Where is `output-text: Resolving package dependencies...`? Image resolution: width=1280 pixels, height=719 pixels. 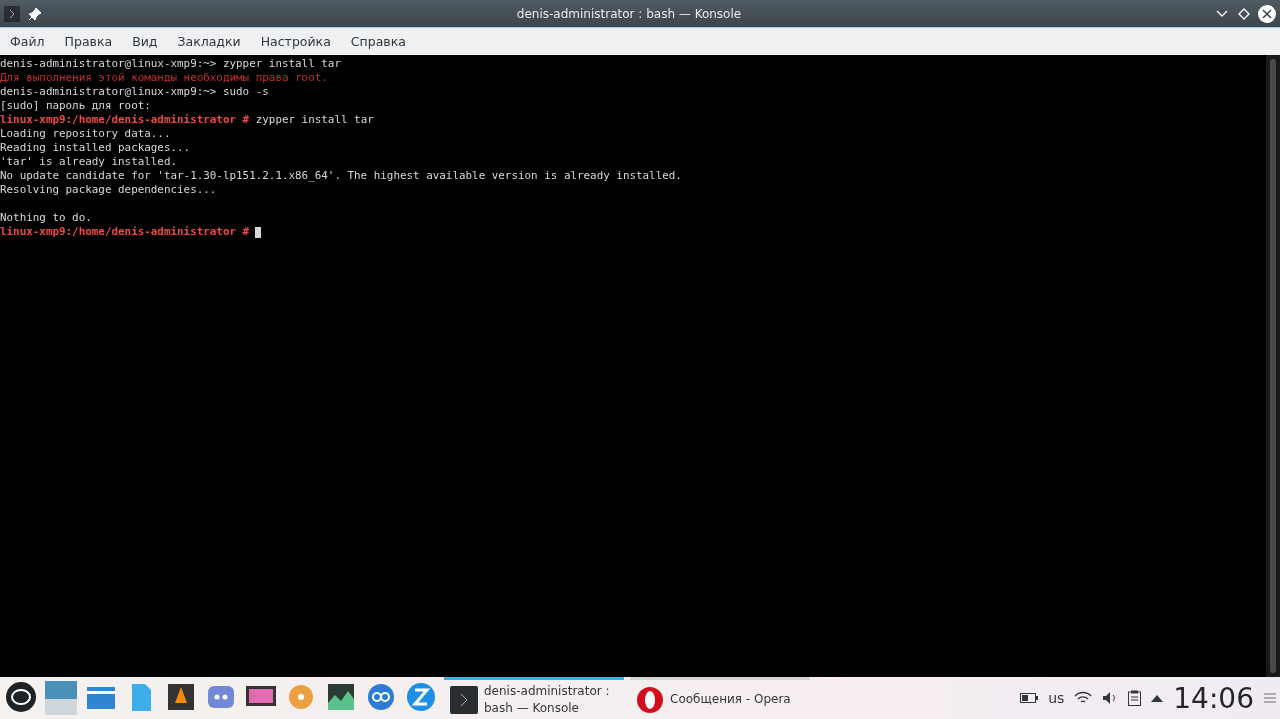 output-text: Resolving package dependencies... is located at coordinates (108, 190).